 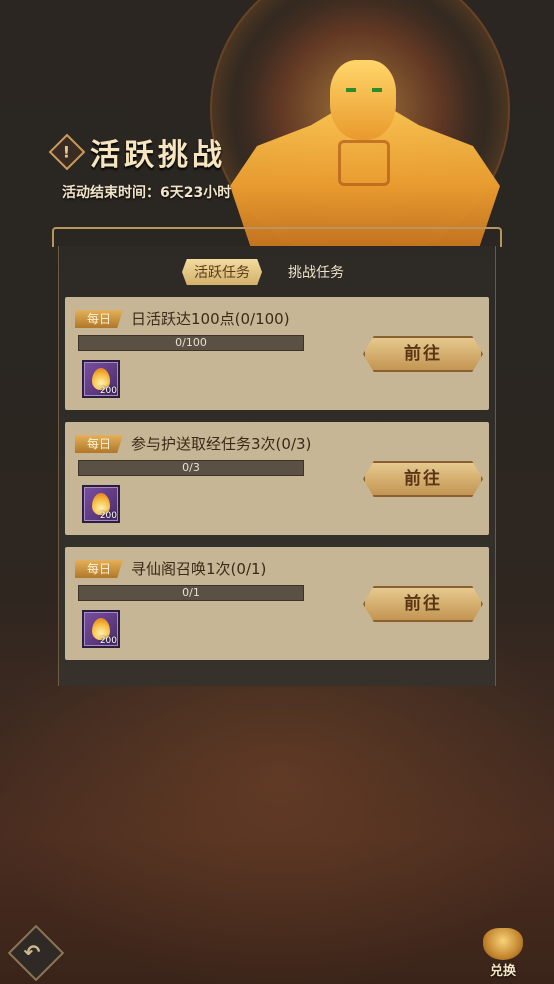 I want to click on task-title: 参与护送取经任务3次(0/3), so click(x=221, y=444).